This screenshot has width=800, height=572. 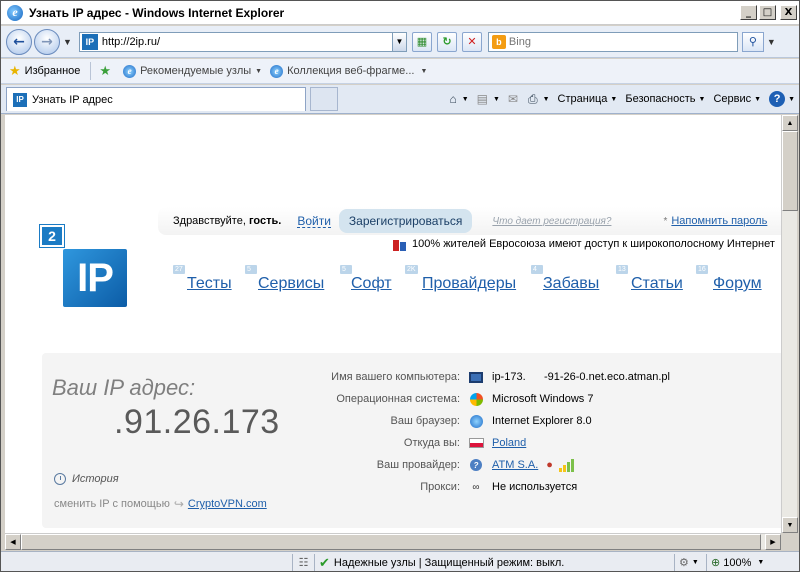 I want to click on page-menu: Страница ▼, so click(x=588, y=99).